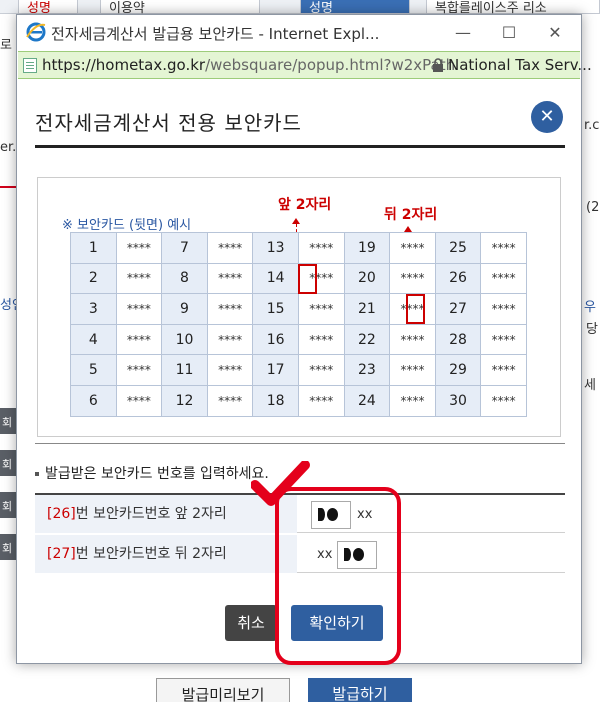 The height and width of the screenshot is (702, 600). What do you see at coordinates (367, 309) in the screenshot?
I see `card-cell-number: 21` at bounding box center [367, 309].